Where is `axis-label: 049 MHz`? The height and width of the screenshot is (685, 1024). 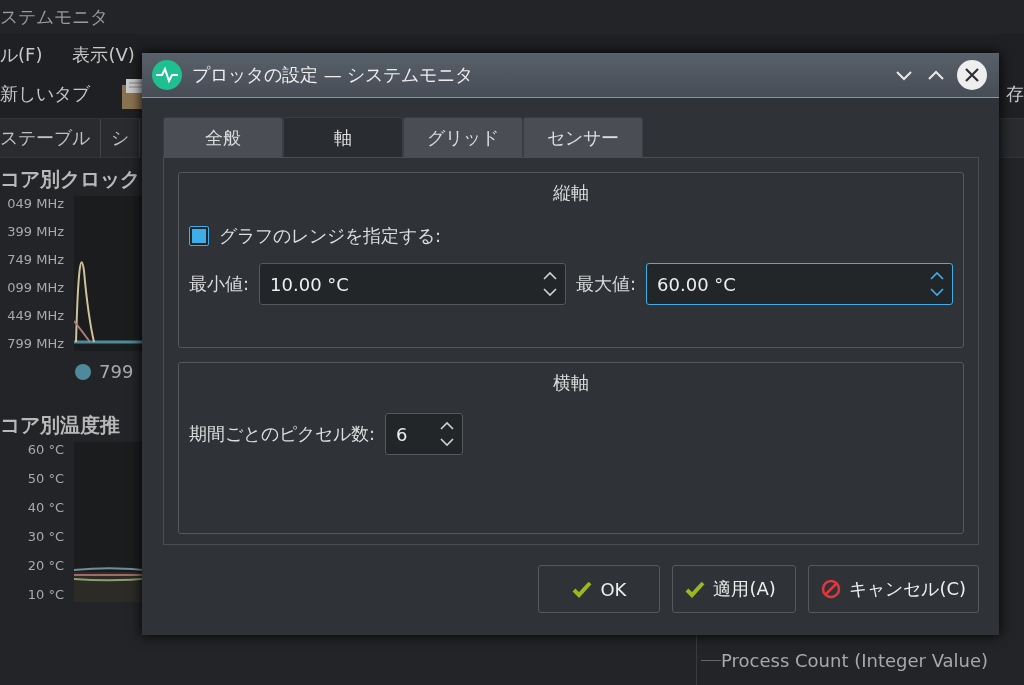 axis-label: 049 MHz is located at coordinates (35, 203).